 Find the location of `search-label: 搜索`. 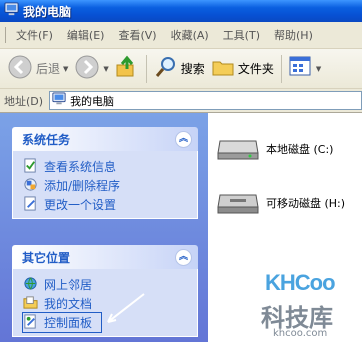

search-label: 搜索 is located at coordinates (192, 69).